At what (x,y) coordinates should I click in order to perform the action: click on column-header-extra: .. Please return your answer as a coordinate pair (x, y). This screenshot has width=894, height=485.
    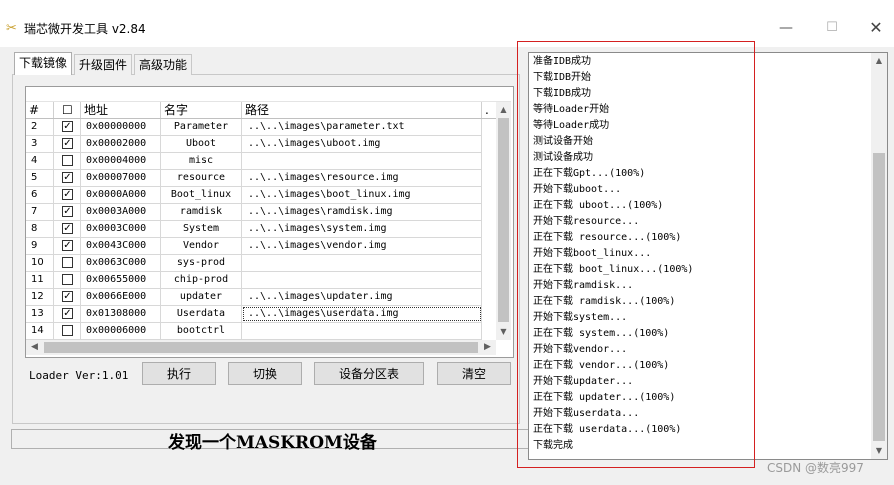
    Looking at the image, I should click on (489, 110).